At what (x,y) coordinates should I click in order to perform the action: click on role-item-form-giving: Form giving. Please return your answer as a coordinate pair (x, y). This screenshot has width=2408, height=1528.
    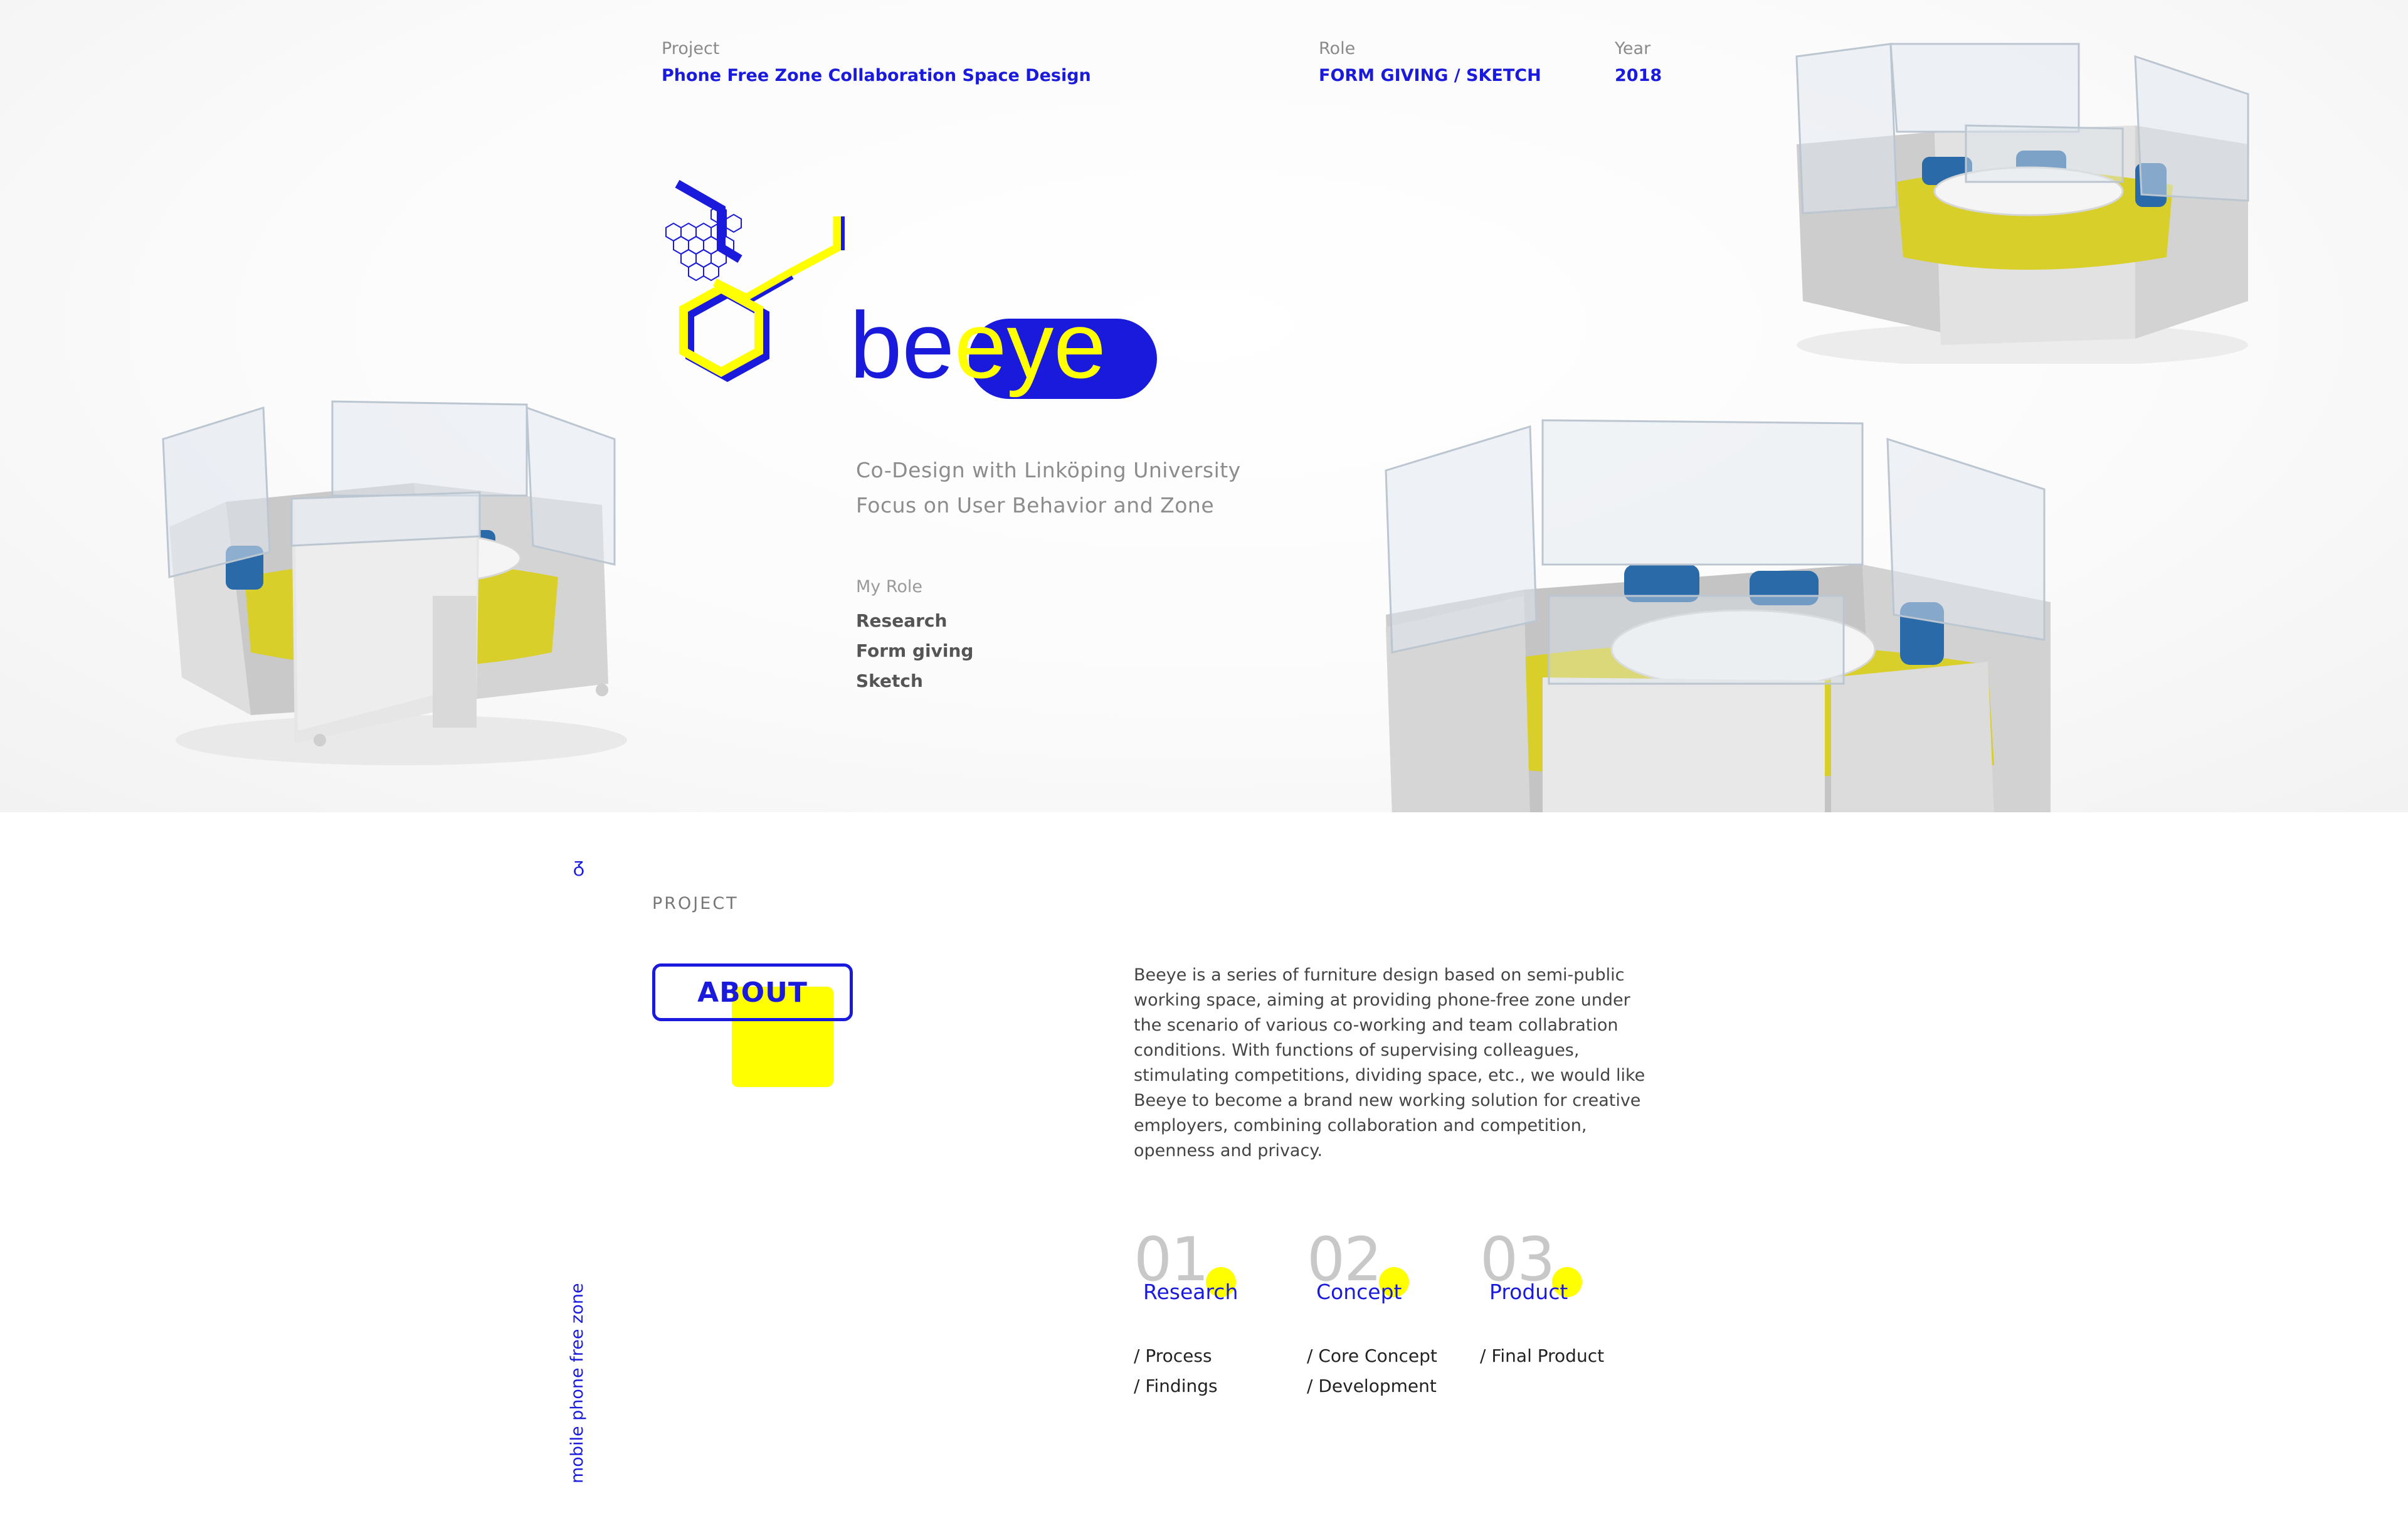
    Looking at the image, I should click on (915, 650).